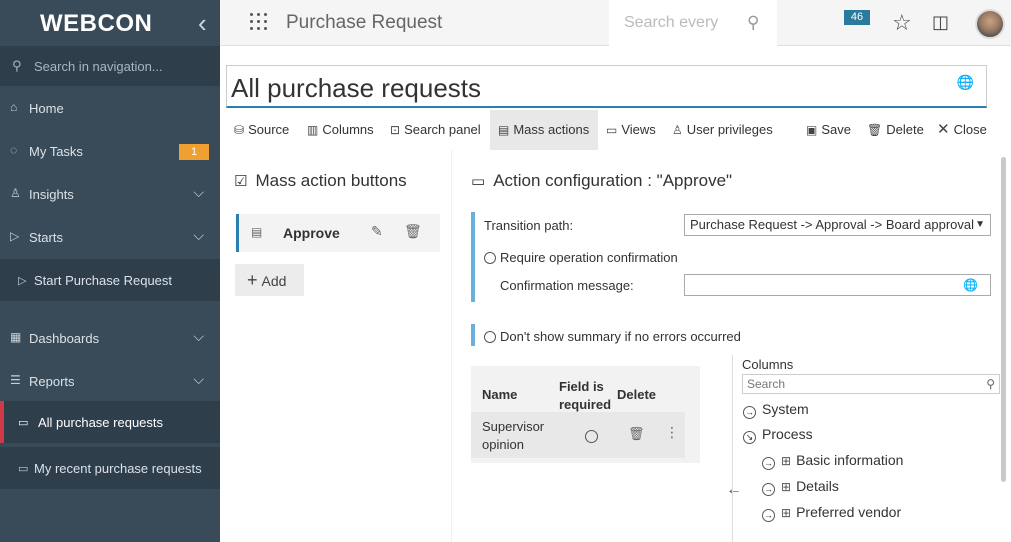 The image size is (1011, 542). I want to click on tree-item-preferred-vendor: → ⊞ Preferred vendor, so click(831, 513).